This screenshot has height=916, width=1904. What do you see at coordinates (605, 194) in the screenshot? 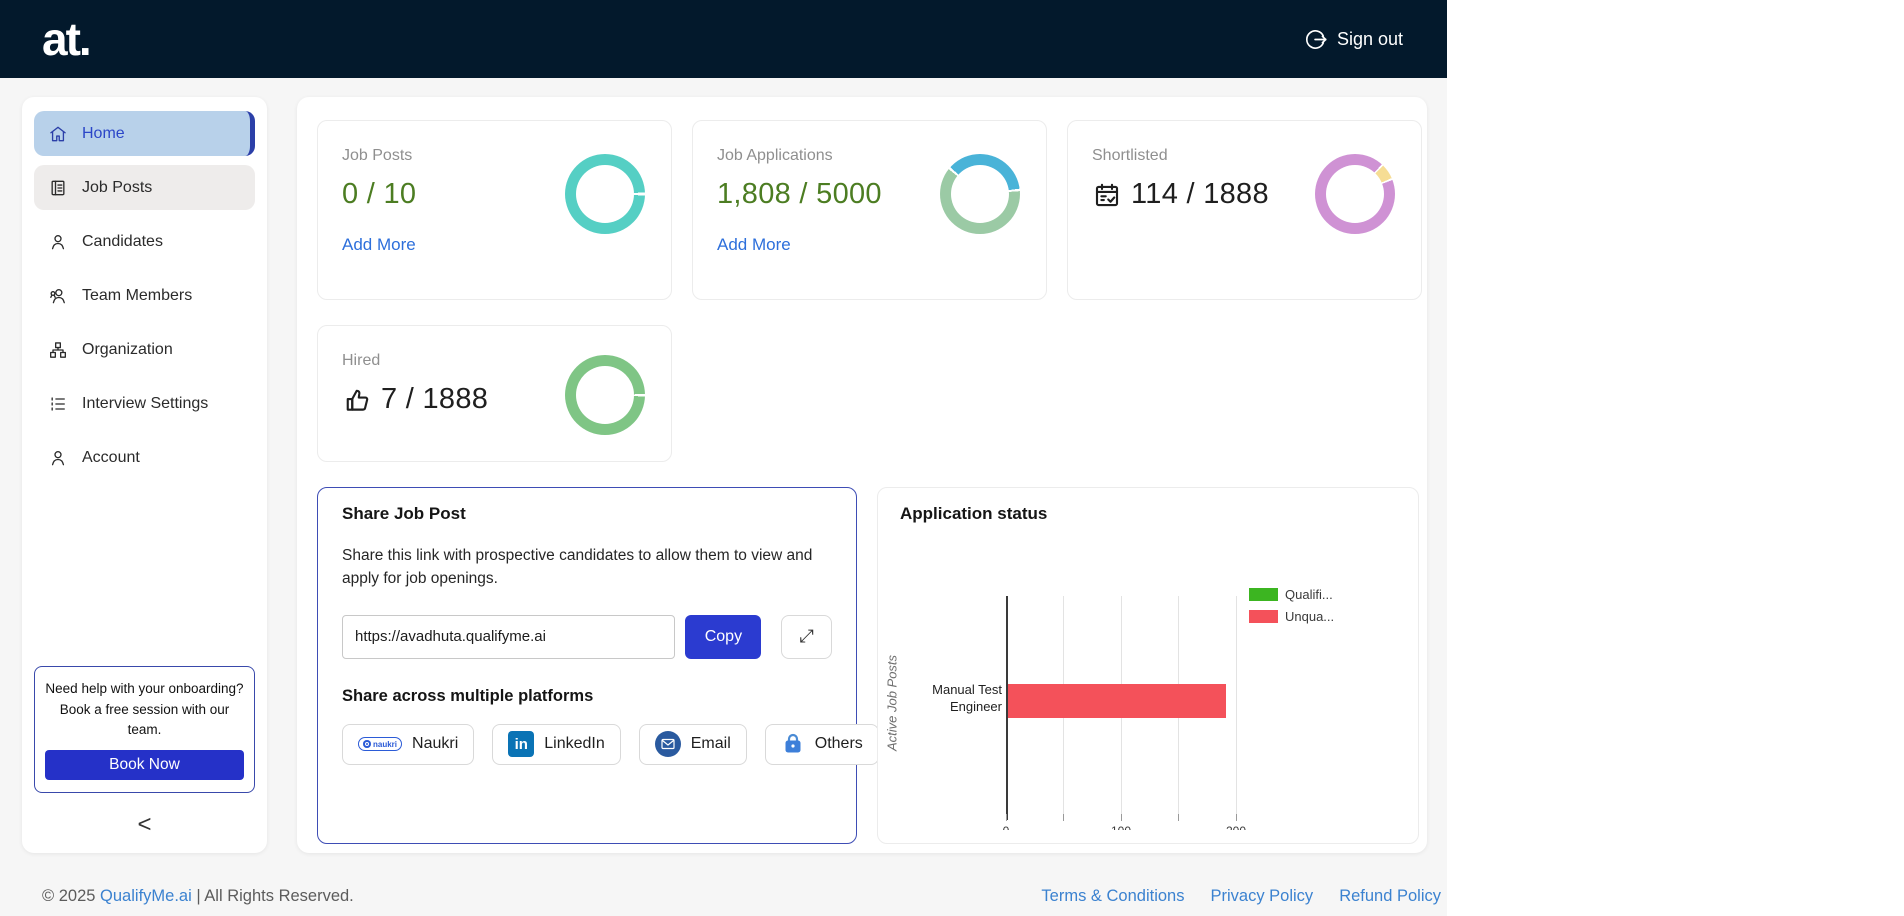
I see `job-posts-donut-chart` at bounding box center [605, 194].